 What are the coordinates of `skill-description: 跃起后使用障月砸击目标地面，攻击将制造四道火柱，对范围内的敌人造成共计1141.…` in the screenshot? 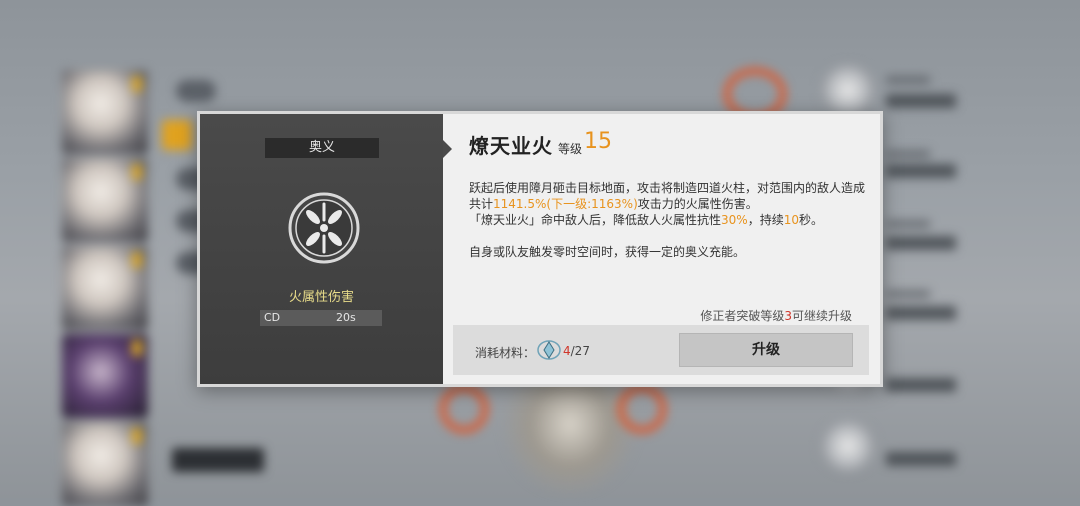 It's located at (667, 220).